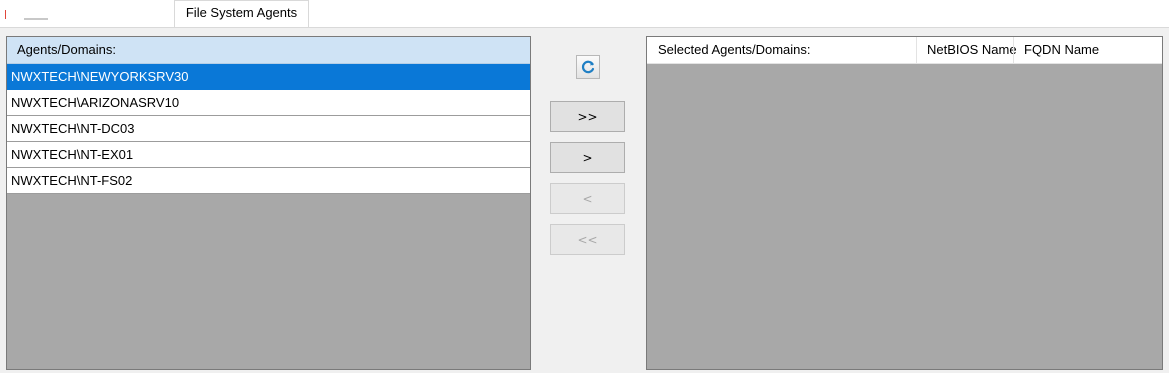 The image size is (1169, 373). I want to click on tab-strip: File System Agents, so click(584, 14).